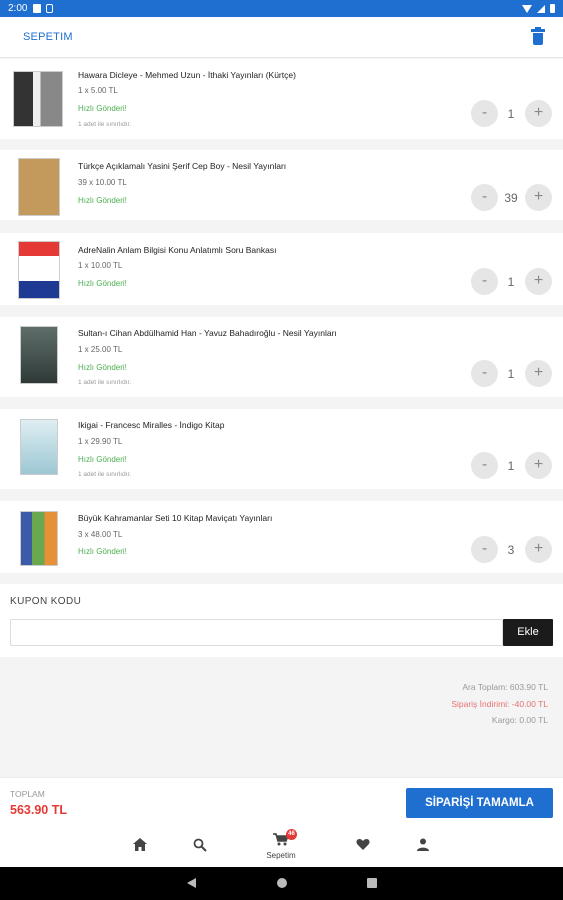 The height and width of the screenshot is (900, 563). I want to click on recent-apps-icon, so click(372, 883).